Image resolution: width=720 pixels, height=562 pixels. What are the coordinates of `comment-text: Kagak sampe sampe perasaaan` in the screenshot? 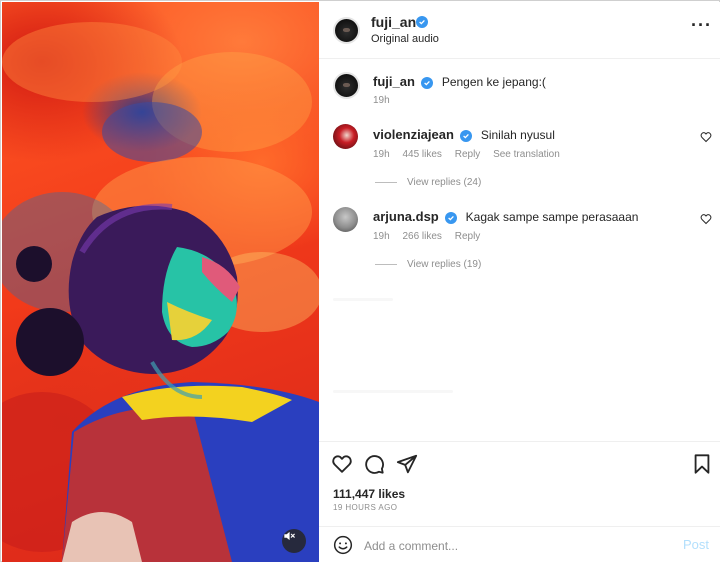 It's located at (552, 217).